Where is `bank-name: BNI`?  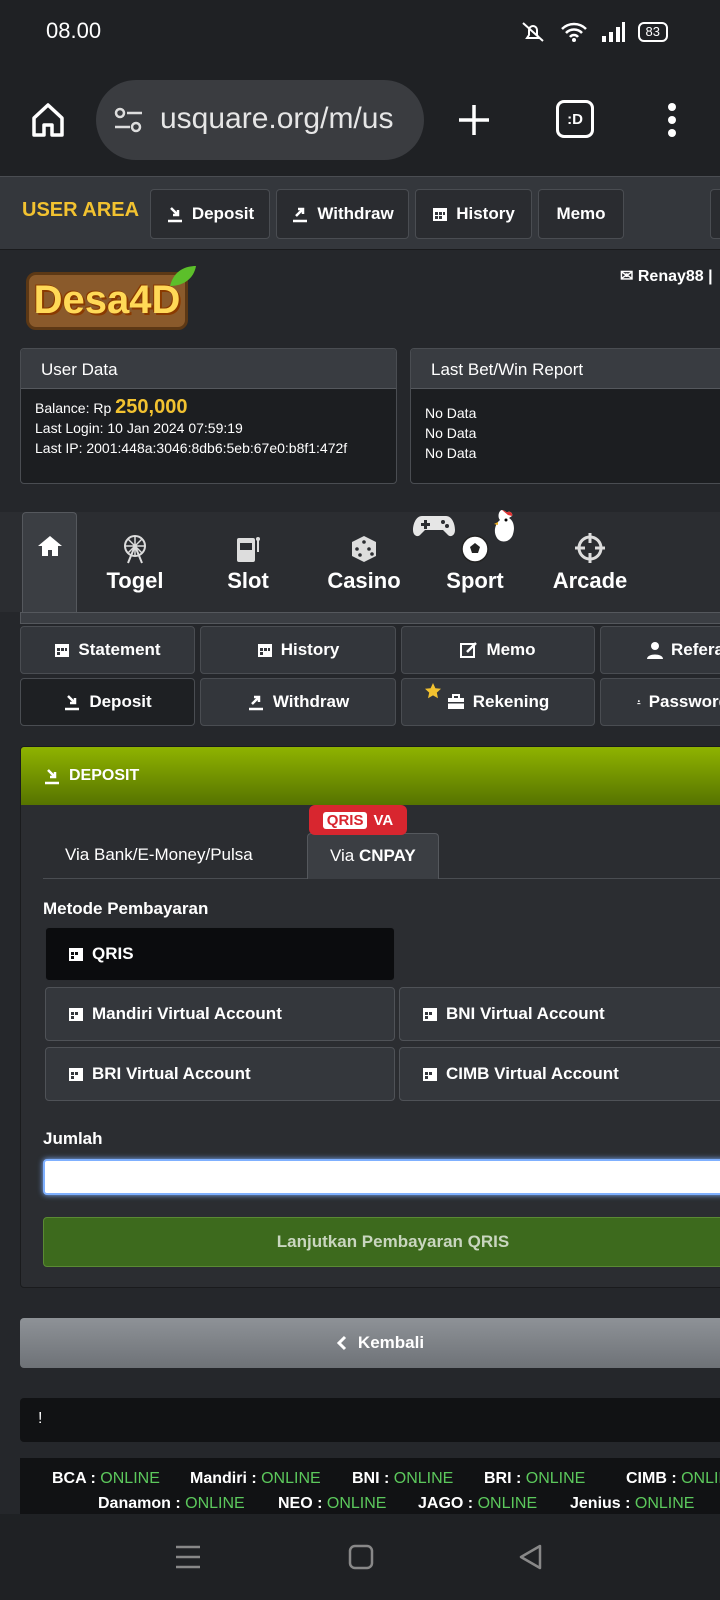
bank-name: BNI is located at coordinates (366, 1478).